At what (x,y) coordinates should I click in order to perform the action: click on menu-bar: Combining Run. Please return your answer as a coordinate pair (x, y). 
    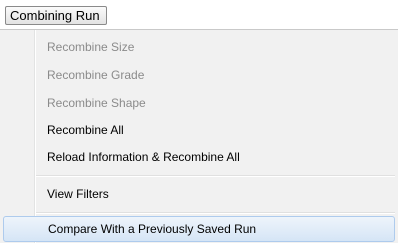
    Looking at the image, I should click on (199, 14).